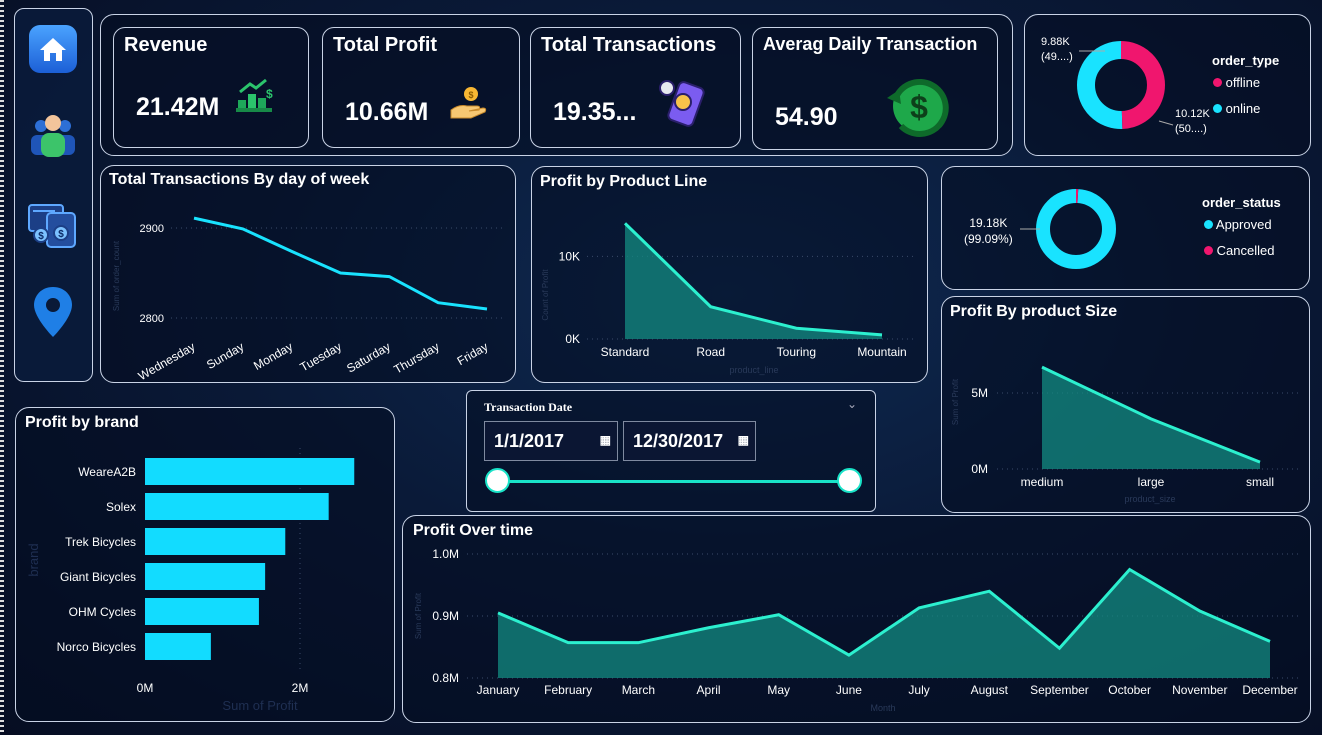  I want to click on x-tick-label: 2M, so click(300, 688).